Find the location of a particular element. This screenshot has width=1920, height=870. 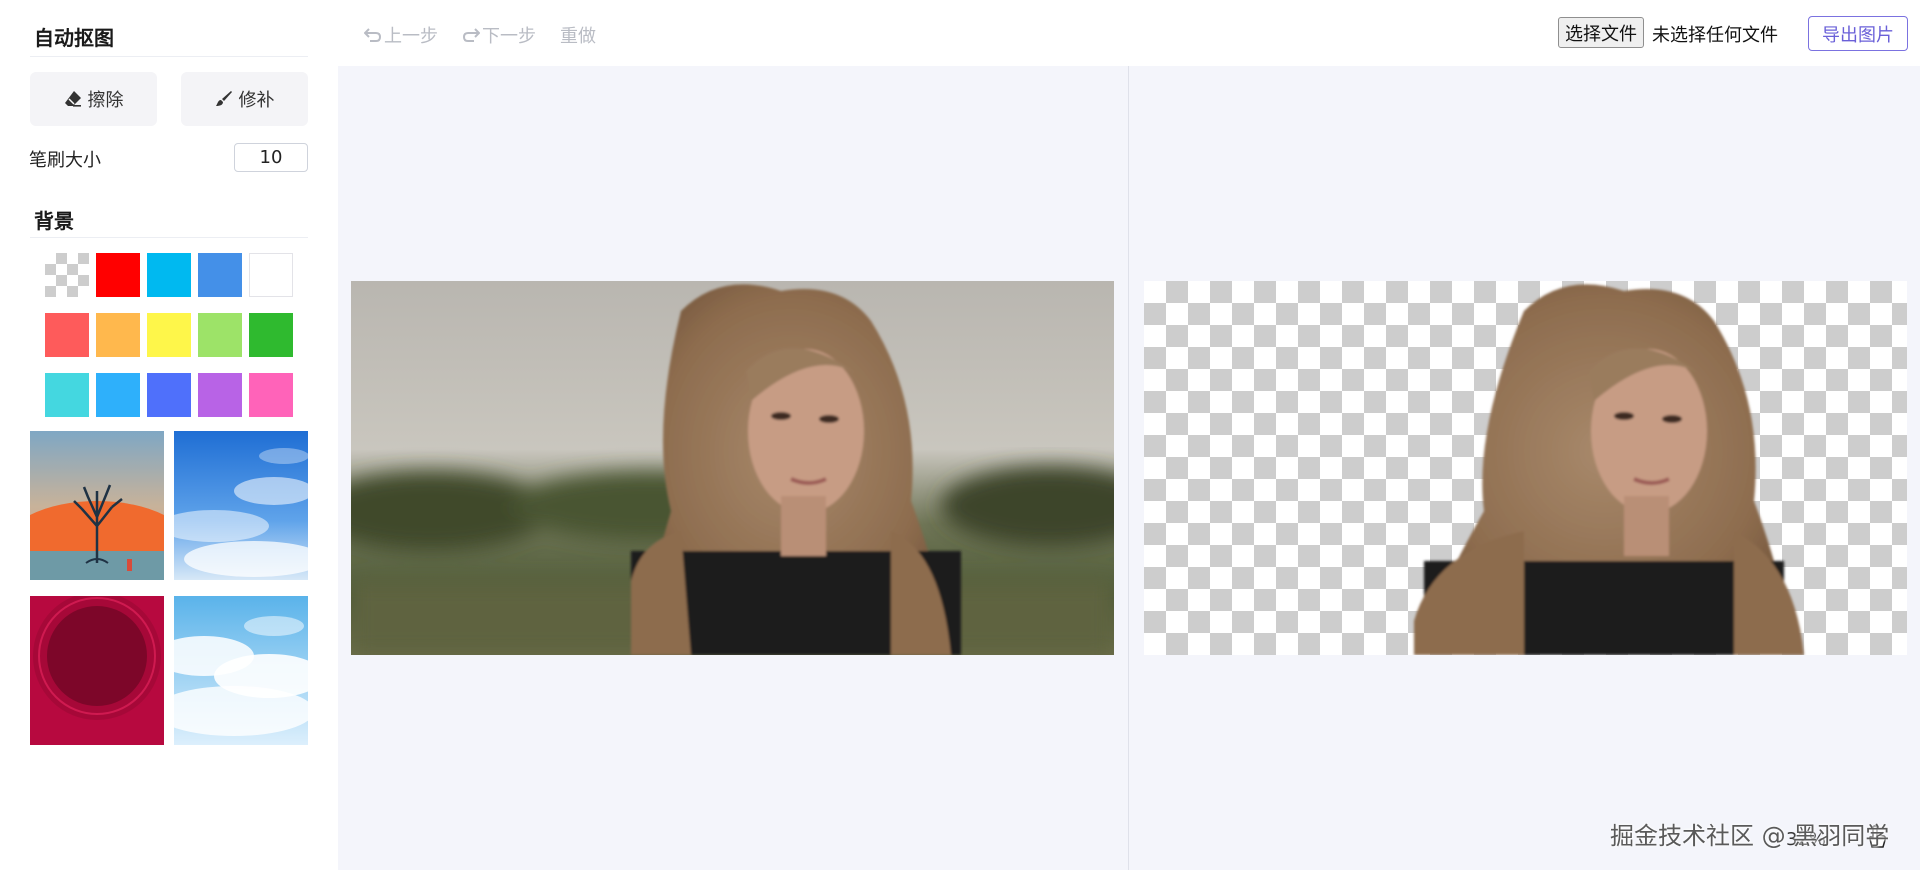

choose-file-label: 选择文件 is located at coordinates (1601, 34).